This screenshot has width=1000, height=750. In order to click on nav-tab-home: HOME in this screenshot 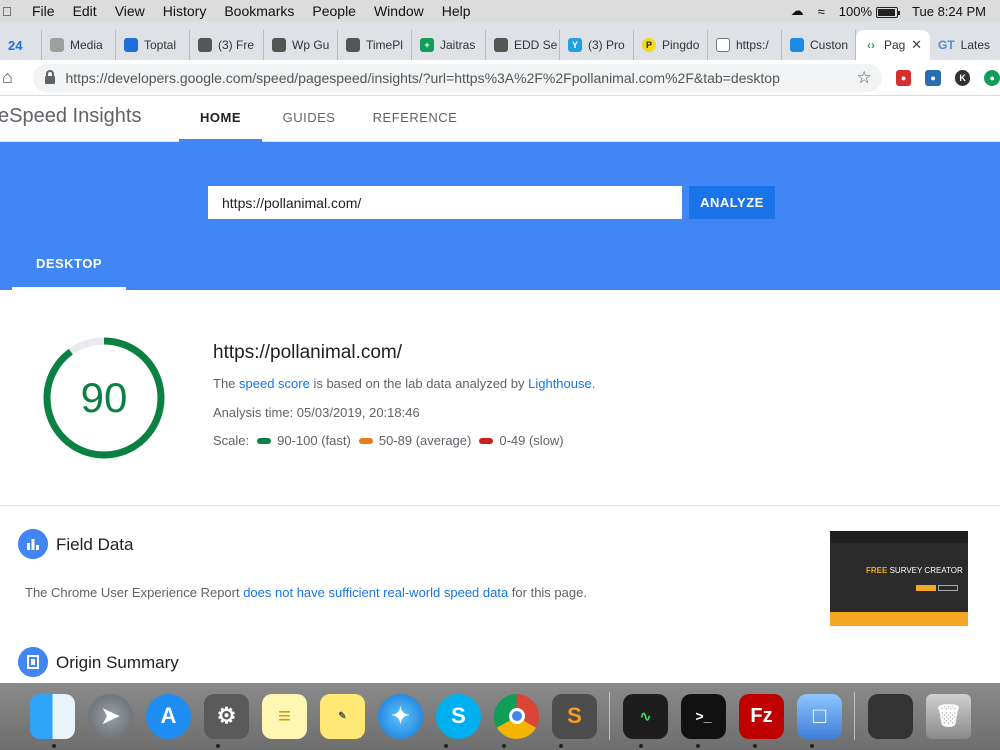, I will do `click(220, 119)`.